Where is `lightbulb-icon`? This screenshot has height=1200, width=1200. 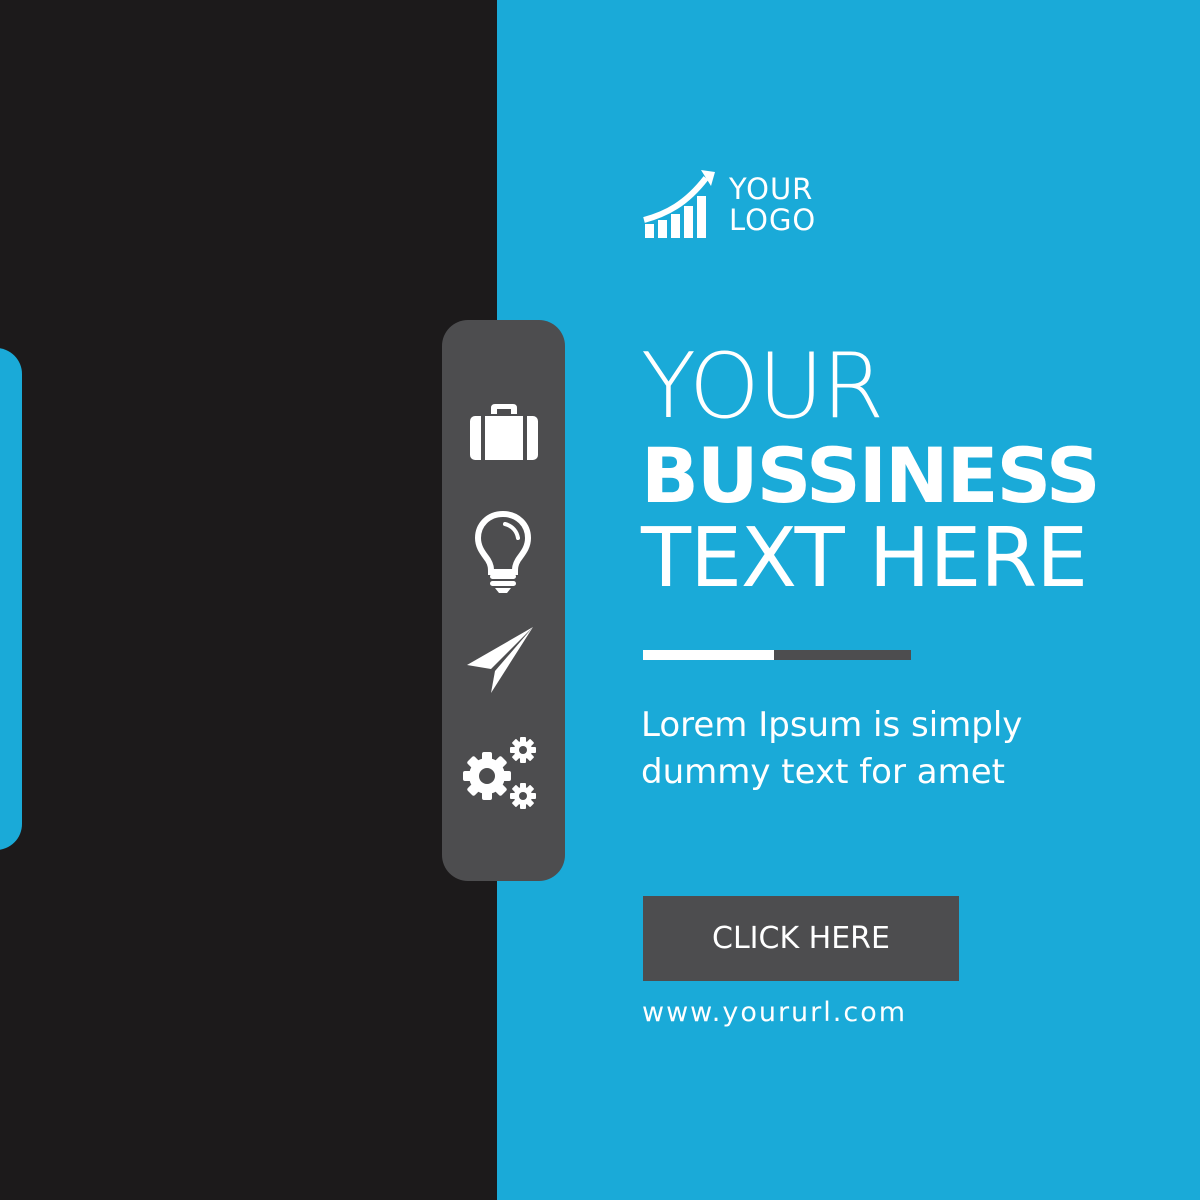
lightbulb-icon is located at coordinates (503, 552).